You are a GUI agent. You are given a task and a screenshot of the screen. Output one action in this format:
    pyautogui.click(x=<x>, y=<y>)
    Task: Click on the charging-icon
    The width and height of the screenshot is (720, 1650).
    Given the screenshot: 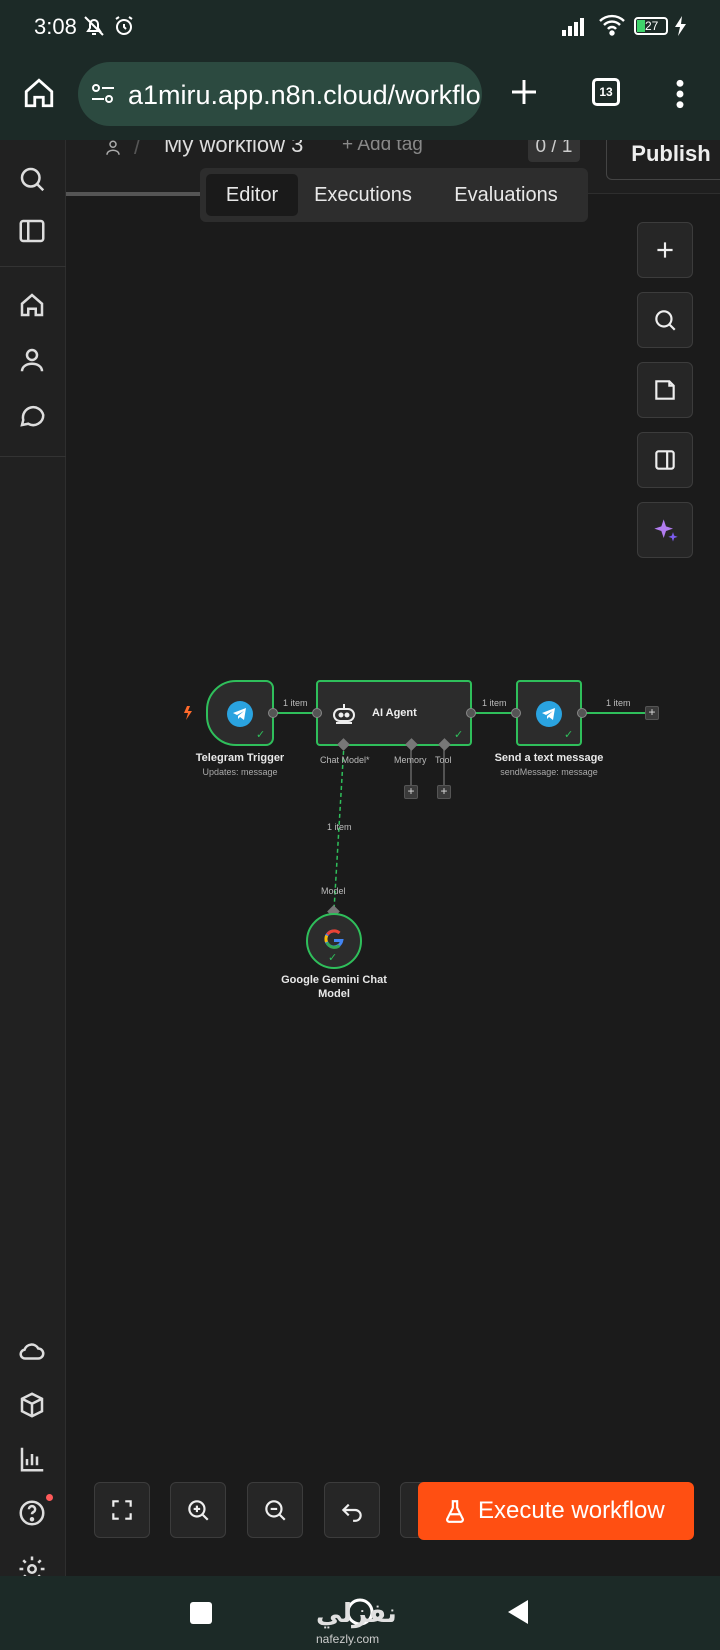 What is the action you would take?
    pyautogui.click(x=680, y=26)
    